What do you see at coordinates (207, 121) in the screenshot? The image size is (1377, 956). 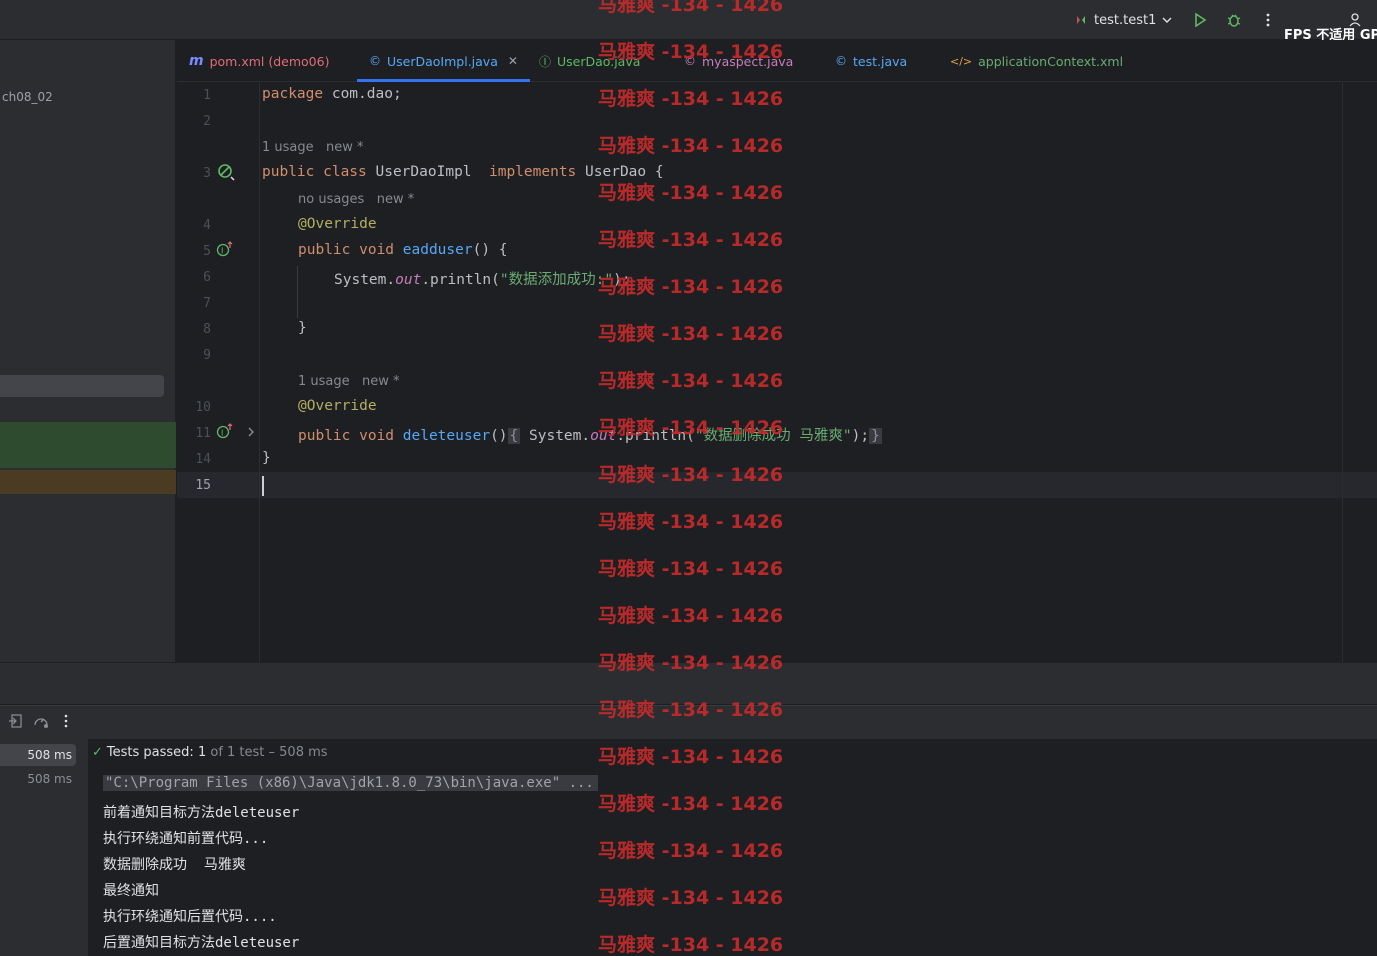 I see `line-number: 2` at bounding box center [207, 121].